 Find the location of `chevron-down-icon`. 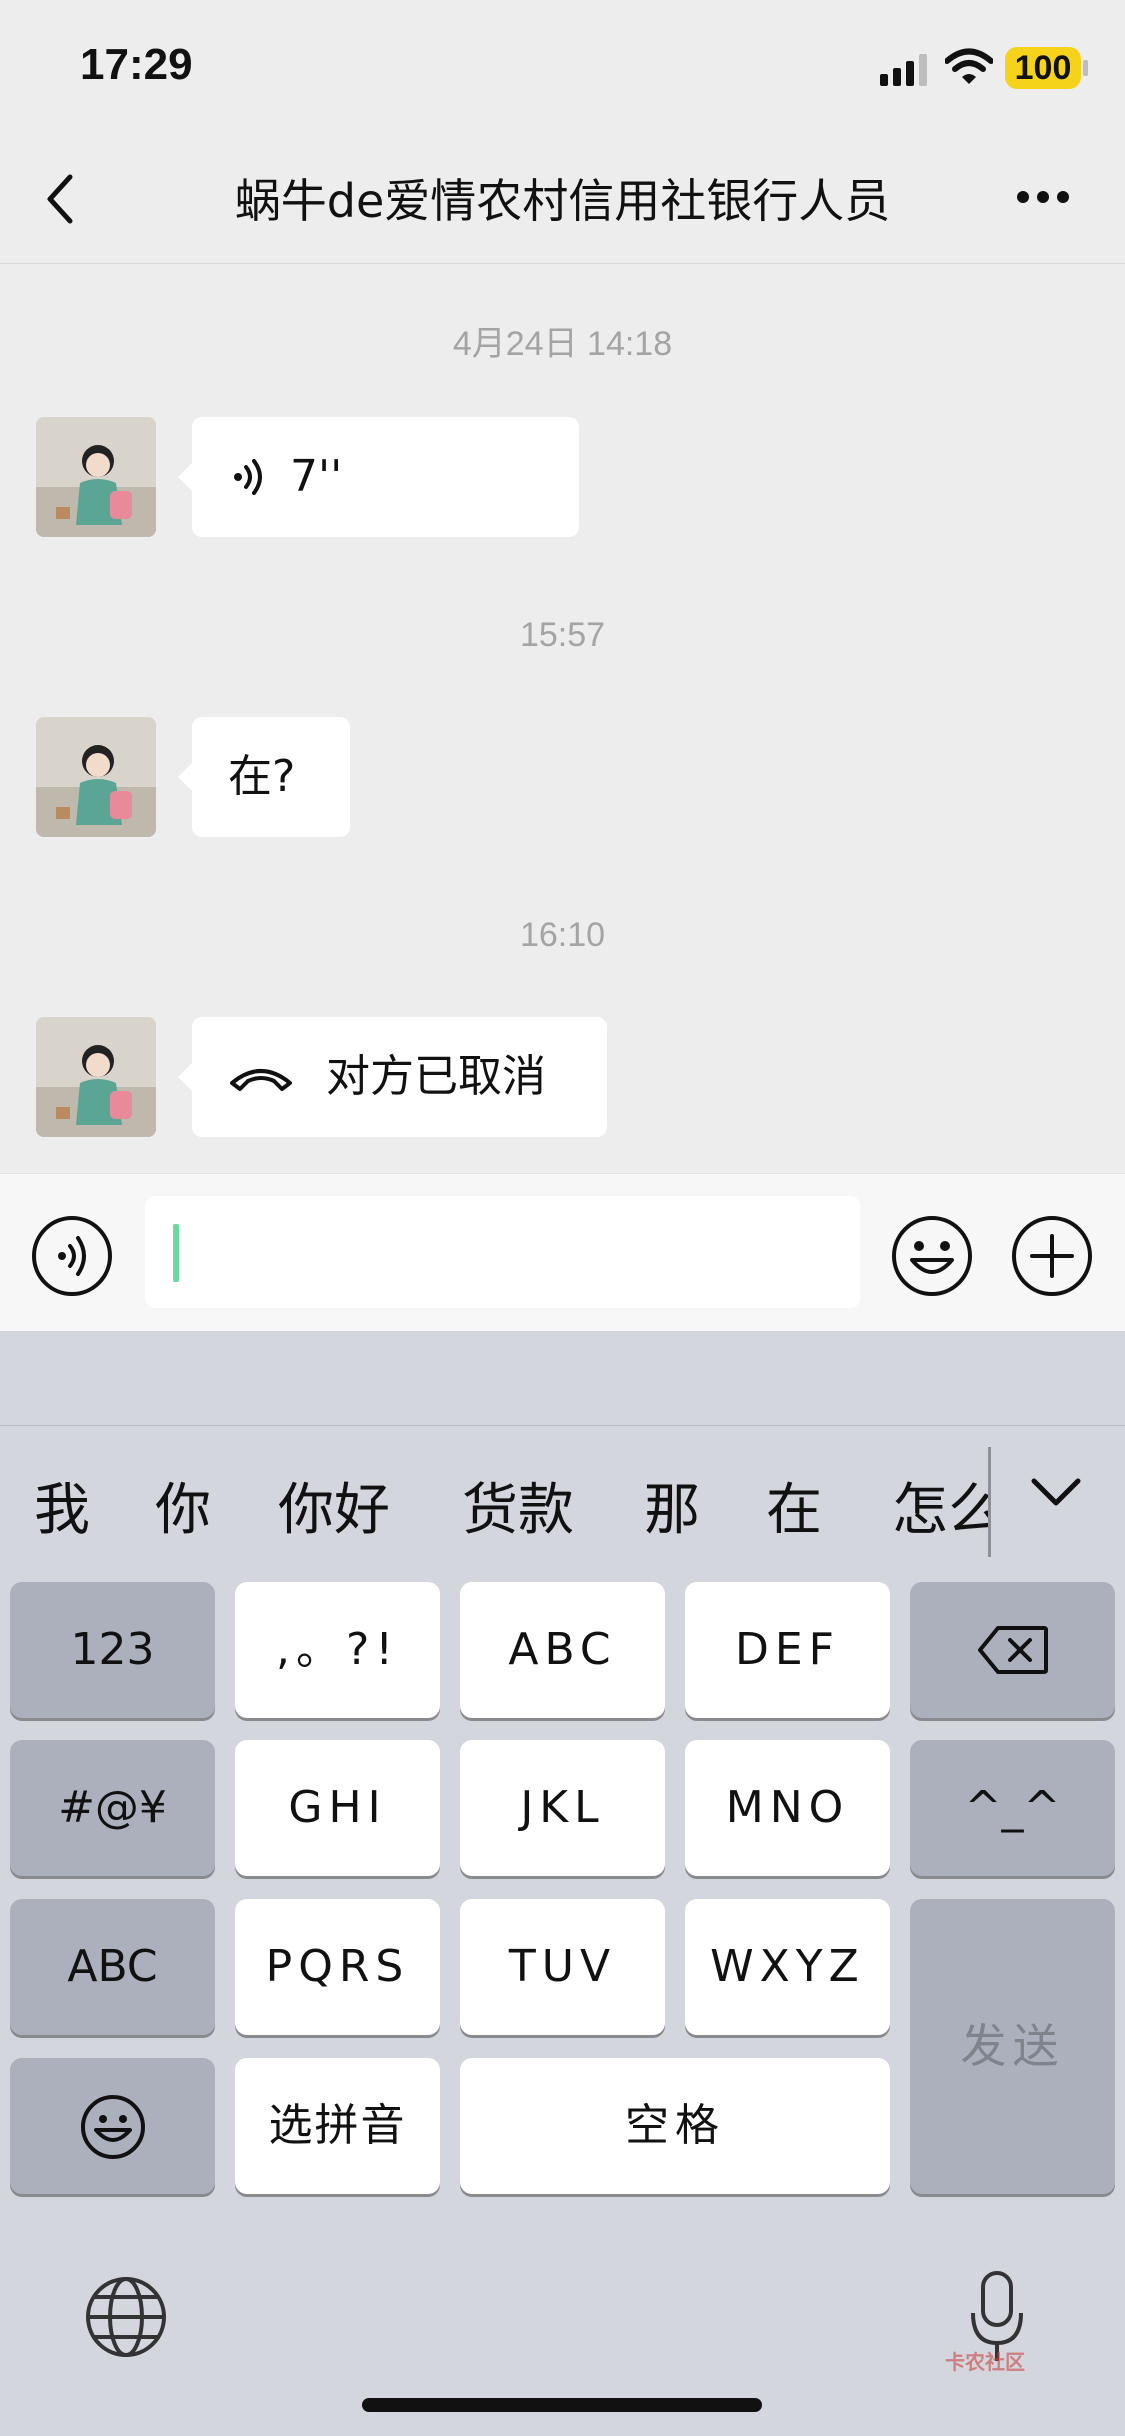

chevron-down-icon is located at coordinates (1056, 1493).